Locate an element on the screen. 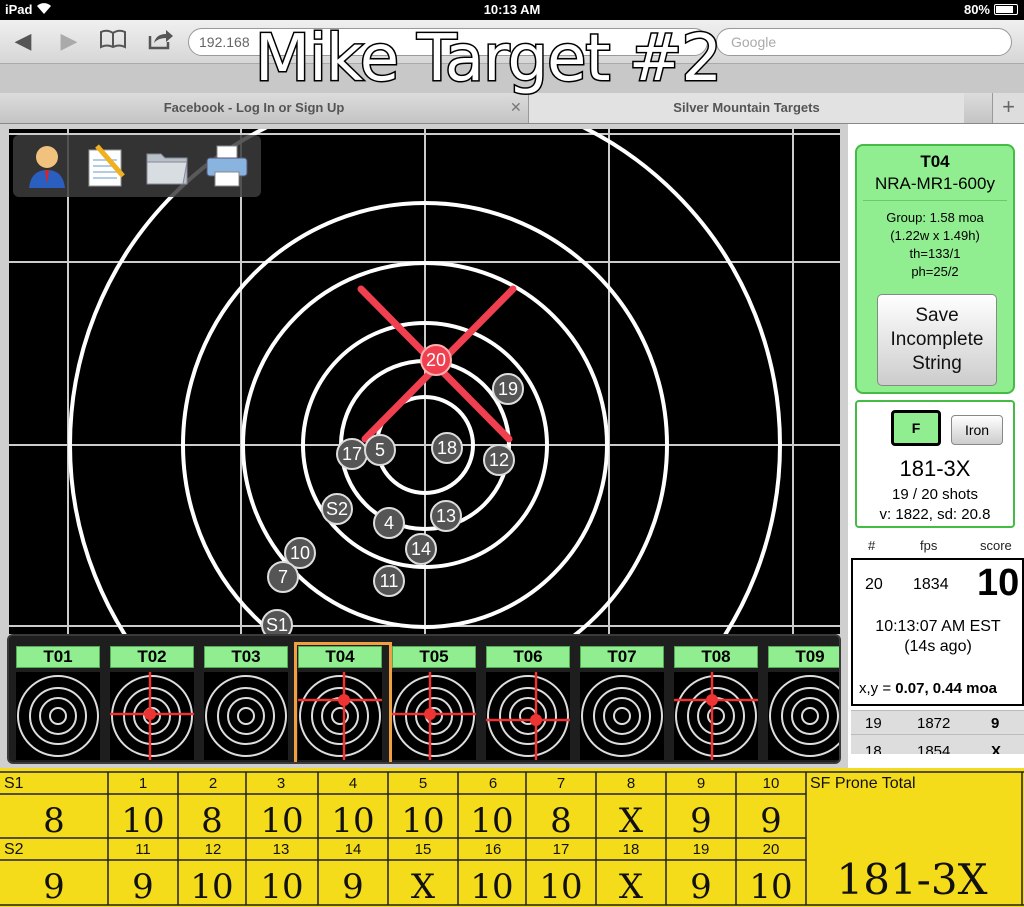 The image size is (1024, 907). target-thumb-t06: T06 is located at coordinates (528, 703).